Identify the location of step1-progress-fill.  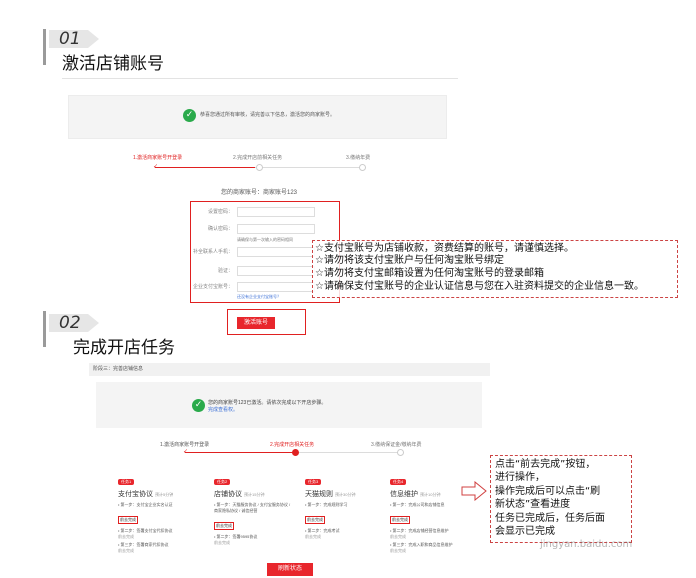
(205, 167).